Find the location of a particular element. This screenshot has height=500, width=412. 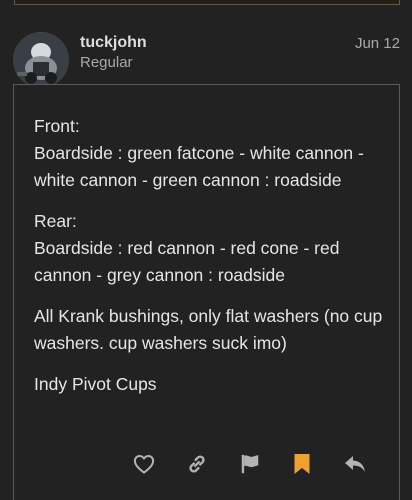

post-actions is located at coordinates (207, 465).